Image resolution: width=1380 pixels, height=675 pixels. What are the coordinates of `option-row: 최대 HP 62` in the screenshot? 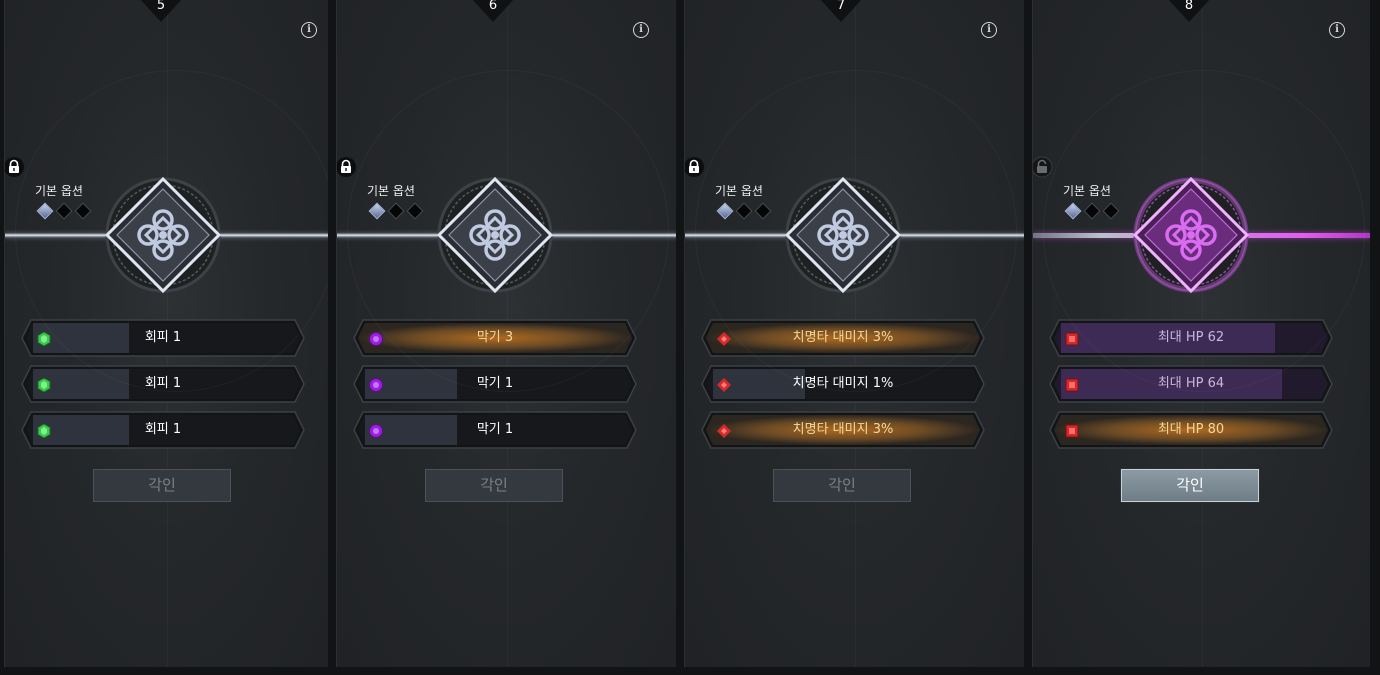 It's located at (1191, 338).